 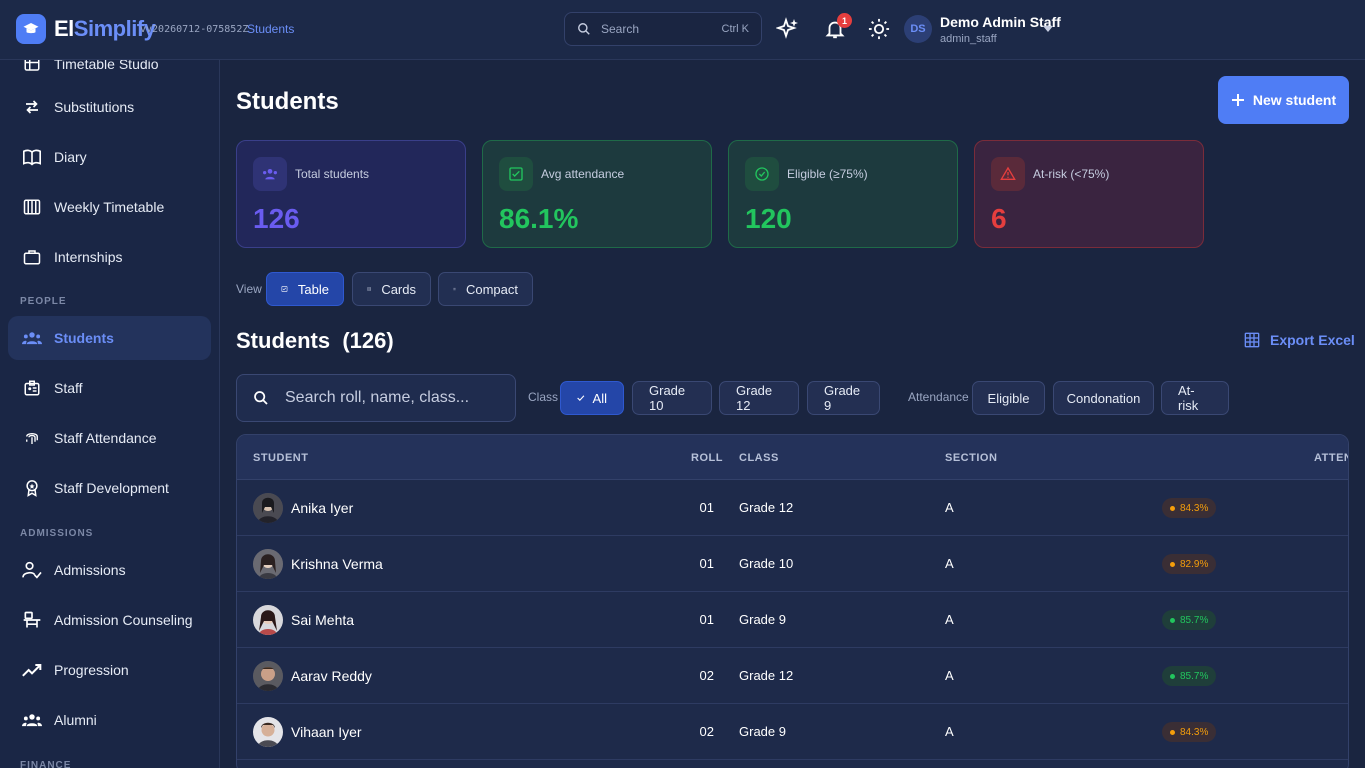 What do you see at coordinates (735, 29) in the screenshot?
I see `search-shortcut: Ctrl K` at bounding box center [735, 29].